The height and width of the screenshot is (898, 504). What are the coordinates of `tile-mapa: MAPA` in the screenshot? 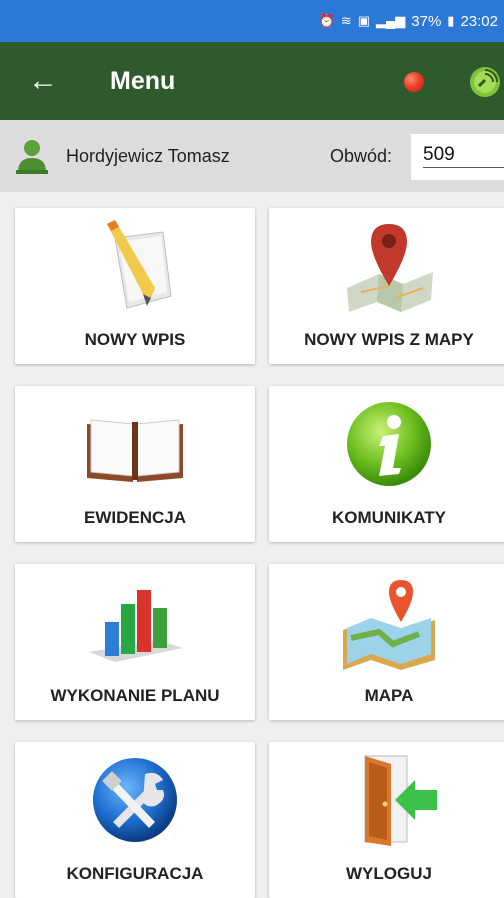 It's located at (386, 642).